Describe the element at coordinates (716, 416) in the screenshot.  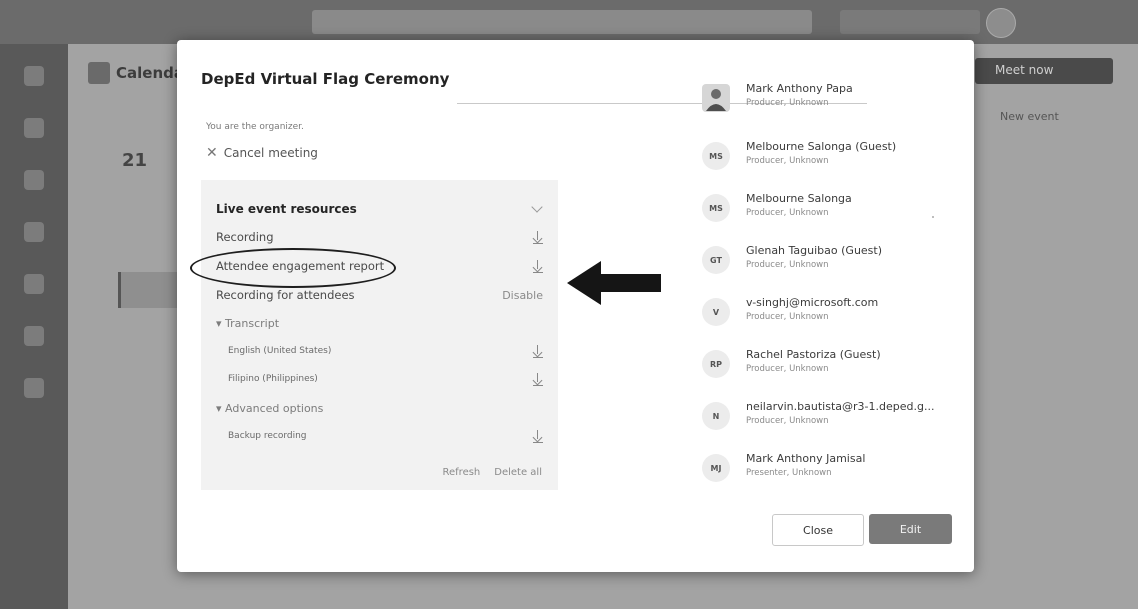
I see `avatar: N` at that location.